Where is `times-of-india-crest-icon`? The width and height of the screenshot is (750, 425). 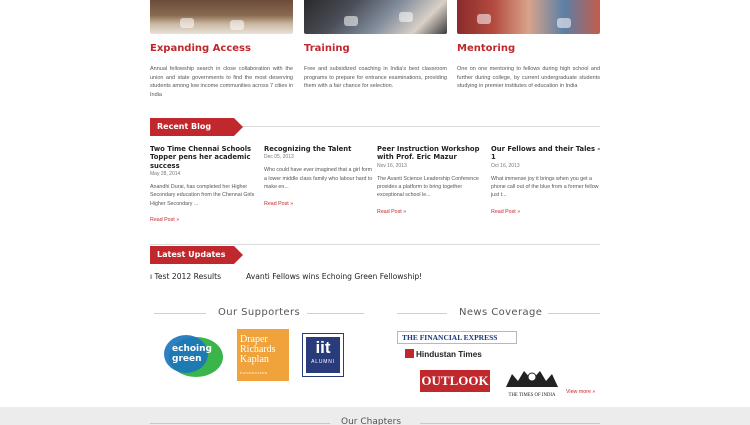 times-of-india-crest-icon is located at coordinates (532, 379).